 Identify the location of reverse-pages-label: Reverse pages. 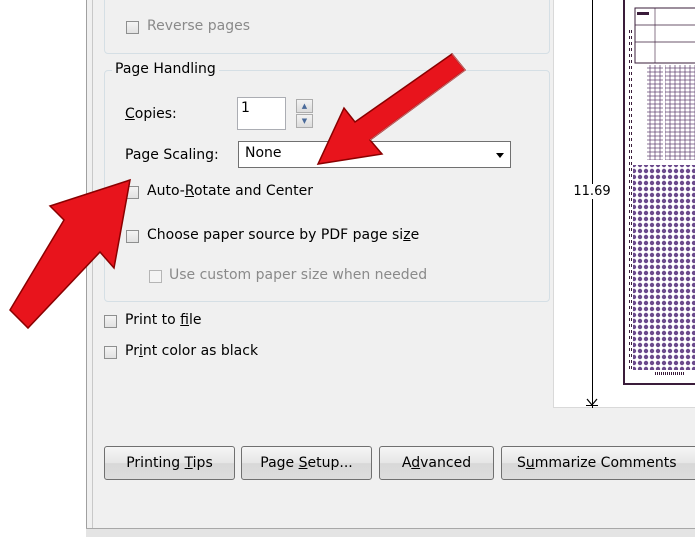
(198, 26).